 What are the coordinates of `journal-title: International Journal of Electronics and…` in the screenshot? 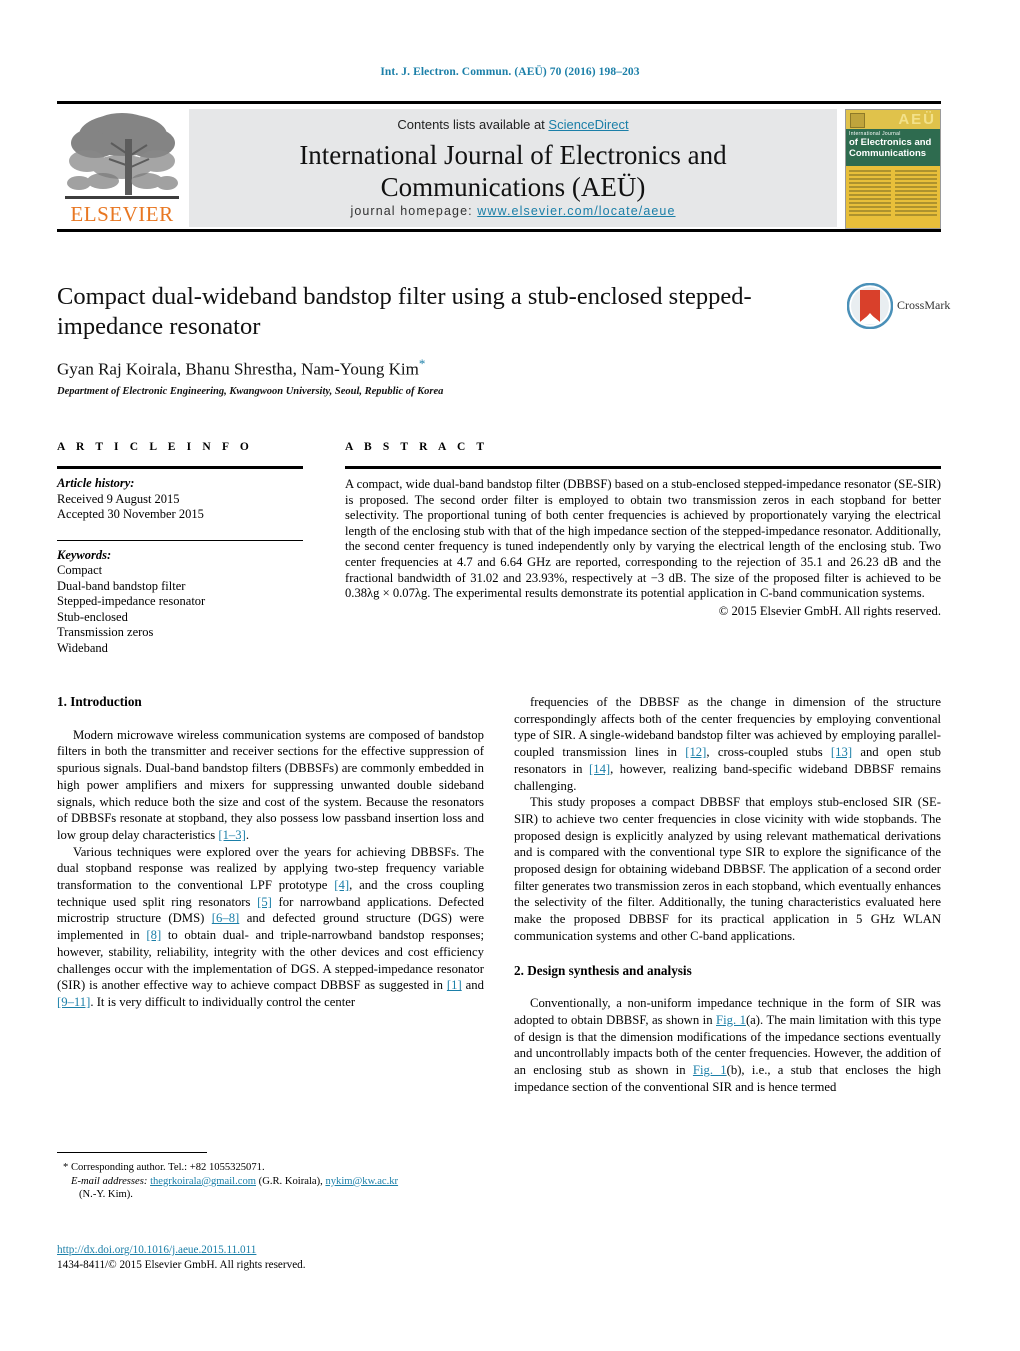 It's located at (513, 171).